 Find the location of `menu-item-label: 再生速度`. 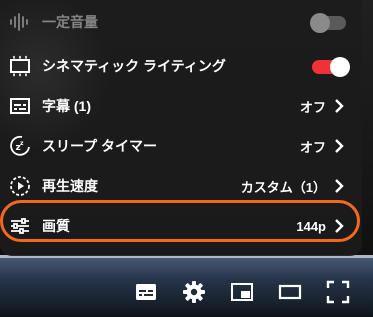

menu-item-label: 再生速度 is located at coordinates (70, 186).